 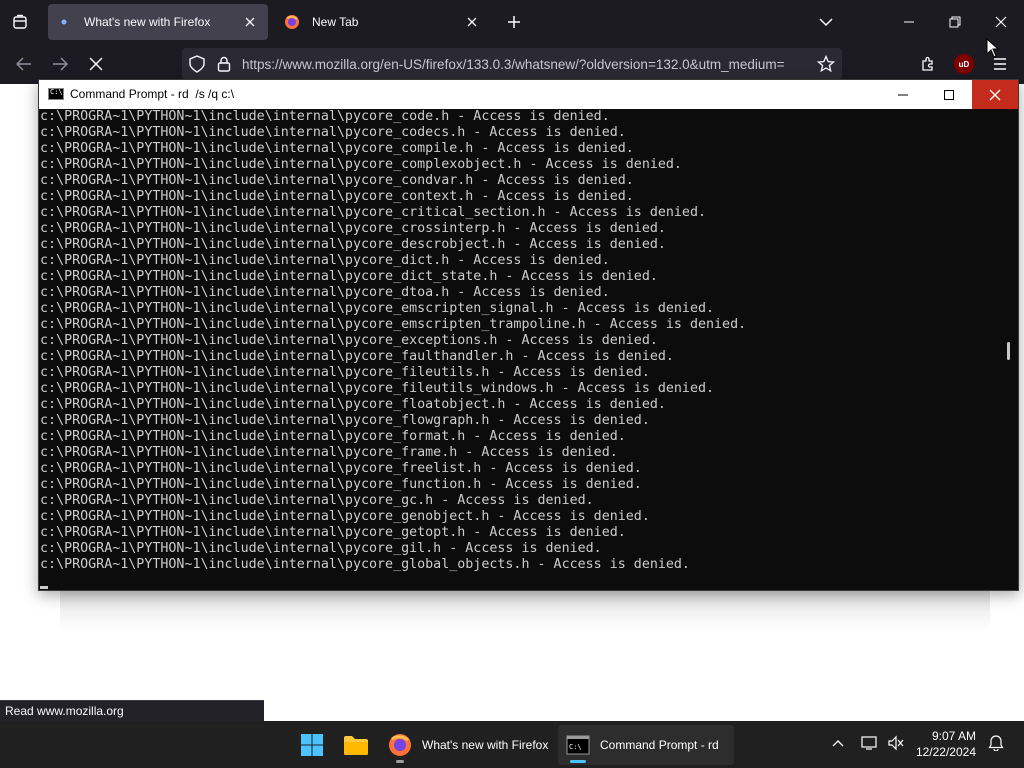 What do you see at coordinates (1001, 22) in the screenshot?
I see `close-window-button` at bounding box center [1001, 22].